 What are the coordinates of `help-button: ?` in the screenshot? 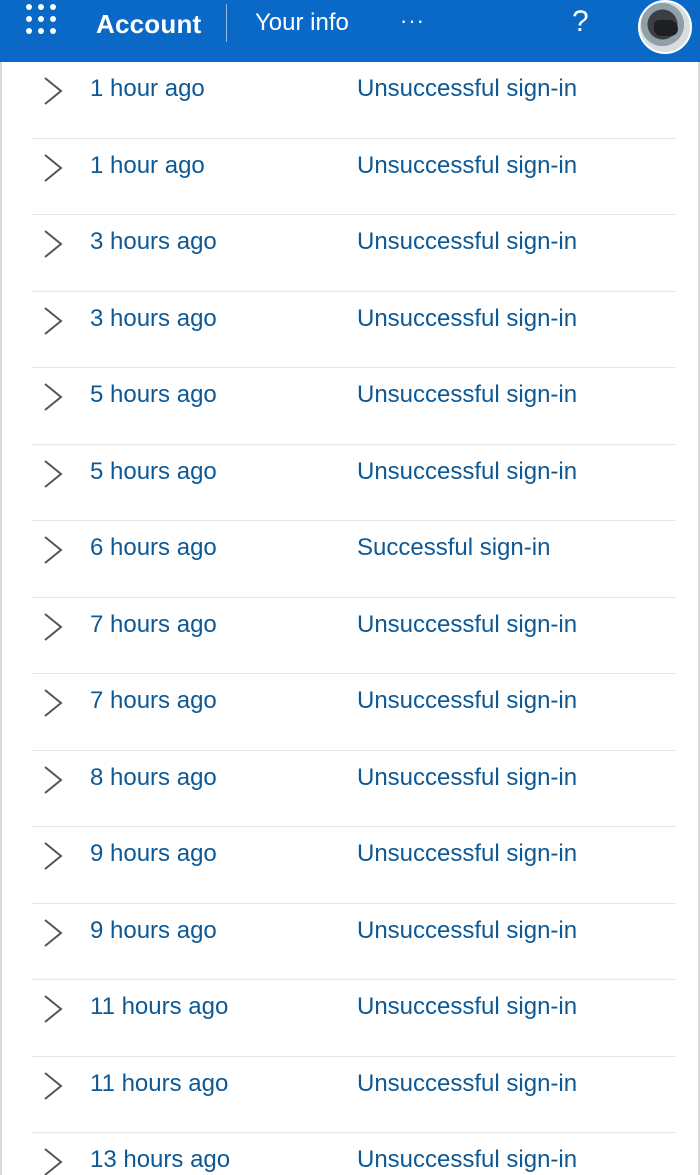 It's located at (580, 22).